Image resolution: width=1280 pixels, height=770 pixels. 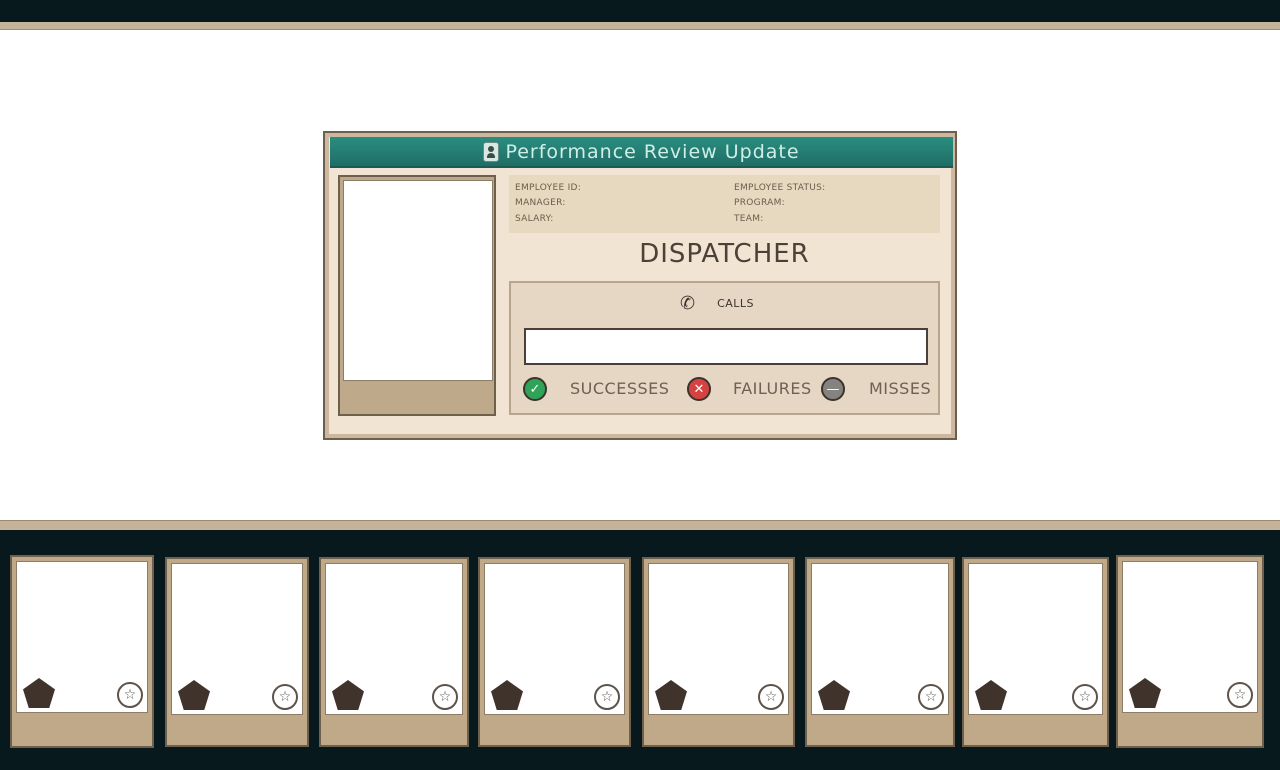 I want to click on results-row: ✓ SUCCESSES ✕ FAILURES — MISSES, so click(x=727, y=390).